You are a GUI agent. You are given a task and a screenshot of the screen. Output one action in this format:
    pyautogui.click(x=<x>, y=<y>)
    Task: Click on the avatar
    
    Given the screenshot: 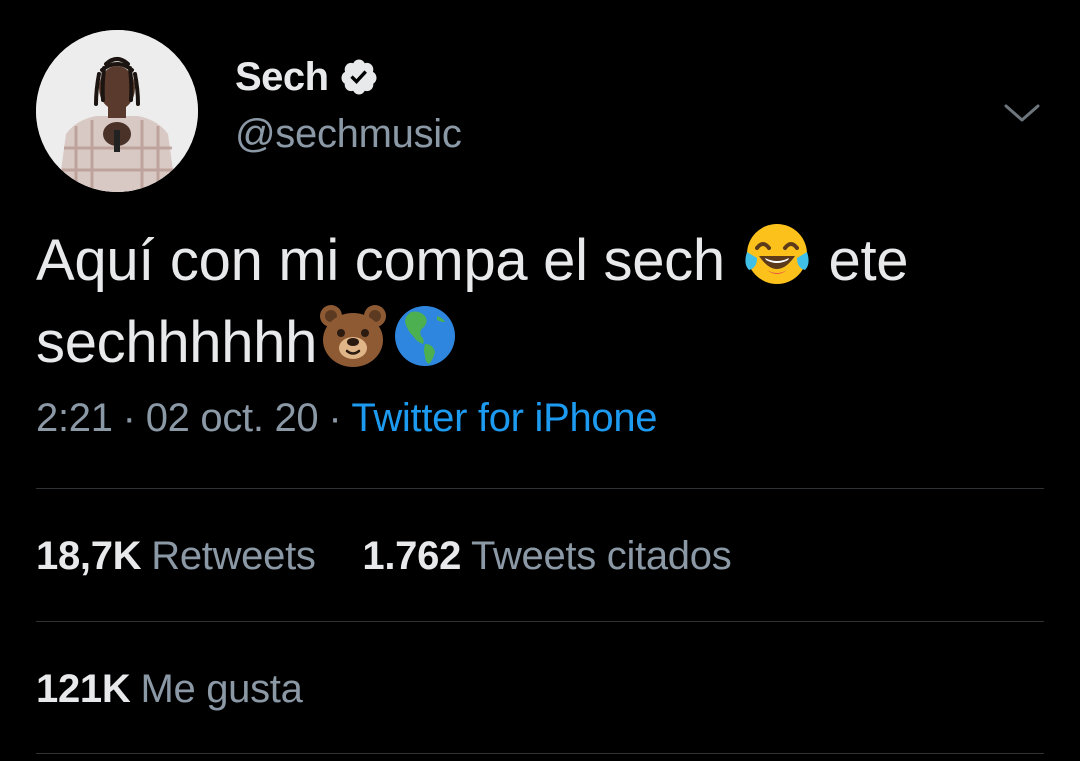 What is the action you would take?
    pyautogui.click(x=117, y=111)
    